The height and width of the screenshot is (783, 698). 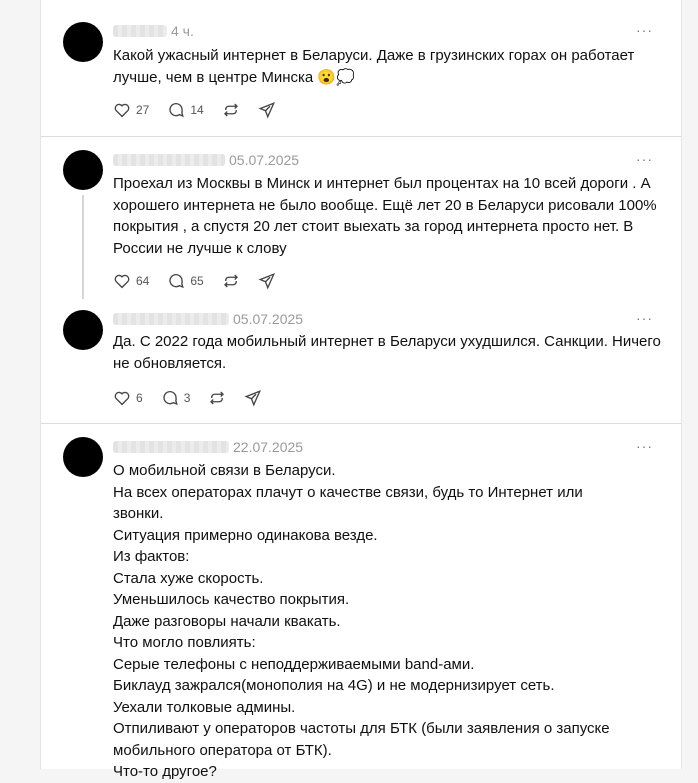 I want to click on like-count: 27, so click(x=143, y=110).